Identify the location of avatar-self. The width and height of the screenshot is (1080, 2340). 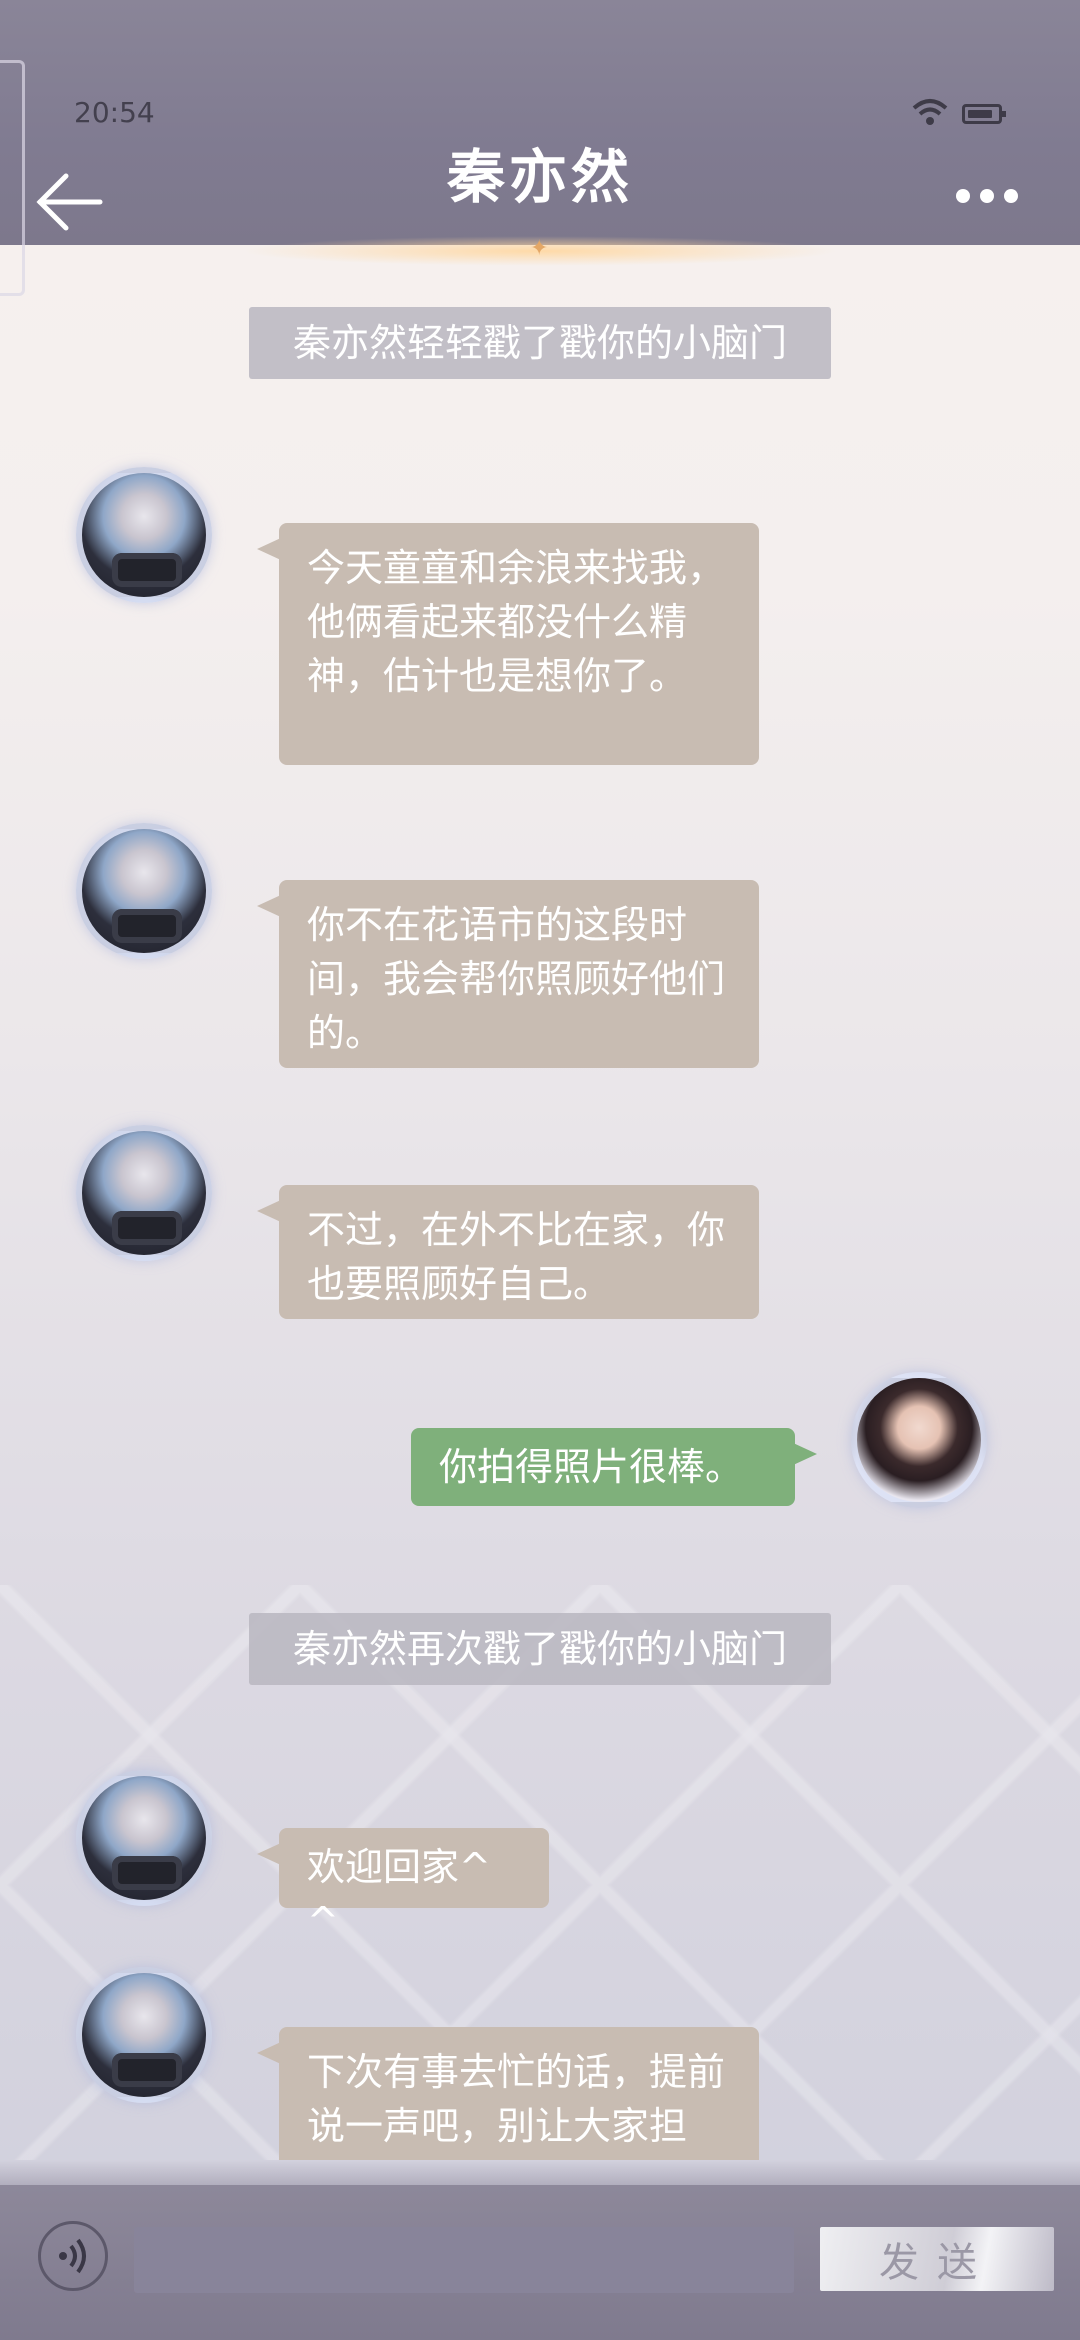
(919, 1440).